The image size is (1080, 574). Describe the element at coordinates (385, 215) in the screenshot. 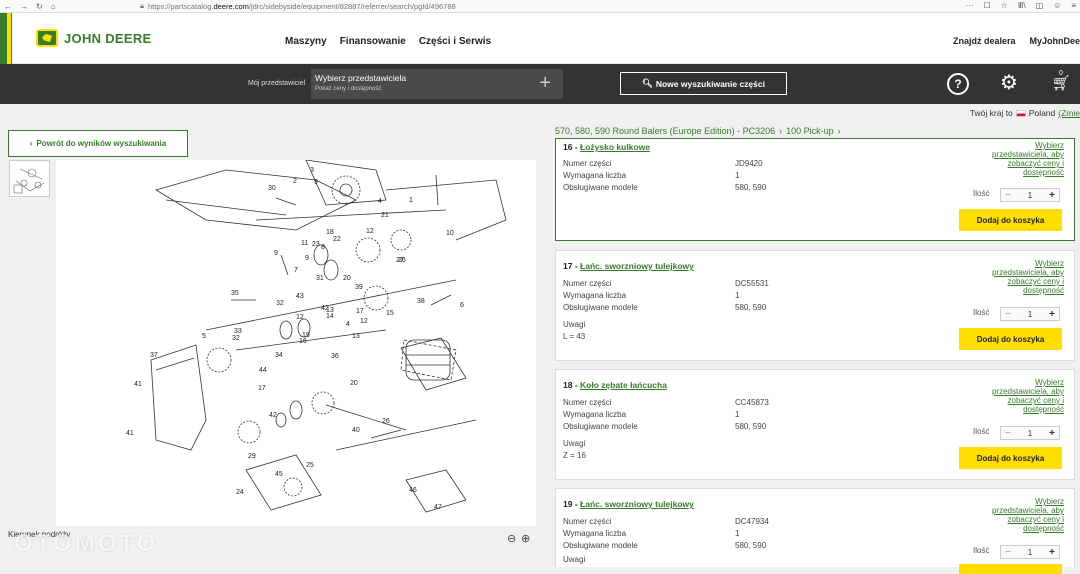

I see `diagram-callout: 21` at that location.